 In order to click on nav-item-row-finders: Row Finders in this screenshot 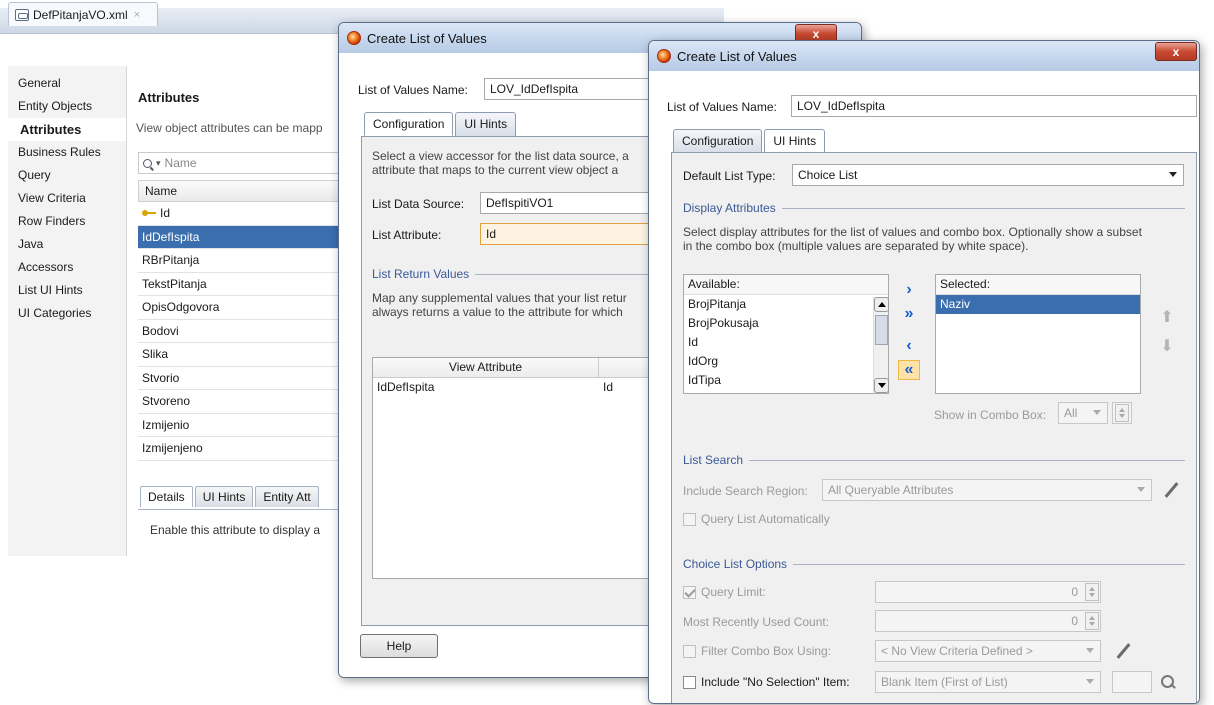, I will do `click(67, 221)`.